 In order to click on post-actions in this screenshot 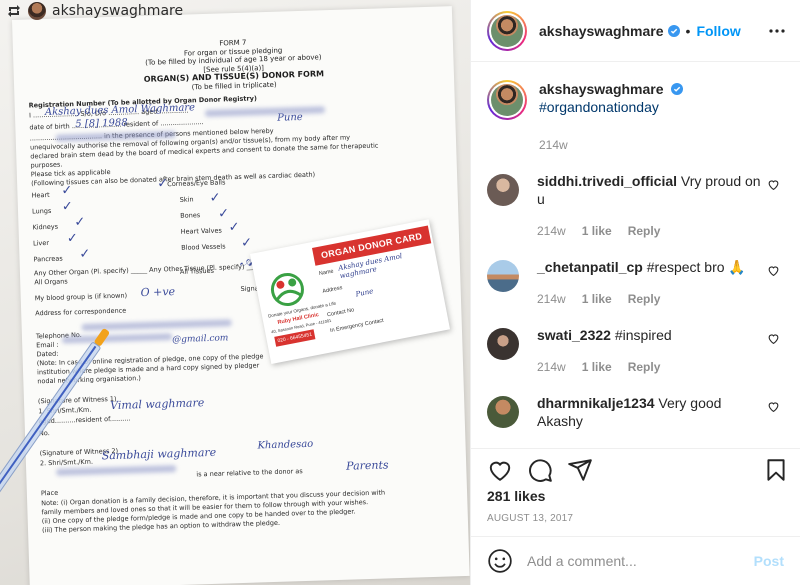, I will do `click(635, 468)`.